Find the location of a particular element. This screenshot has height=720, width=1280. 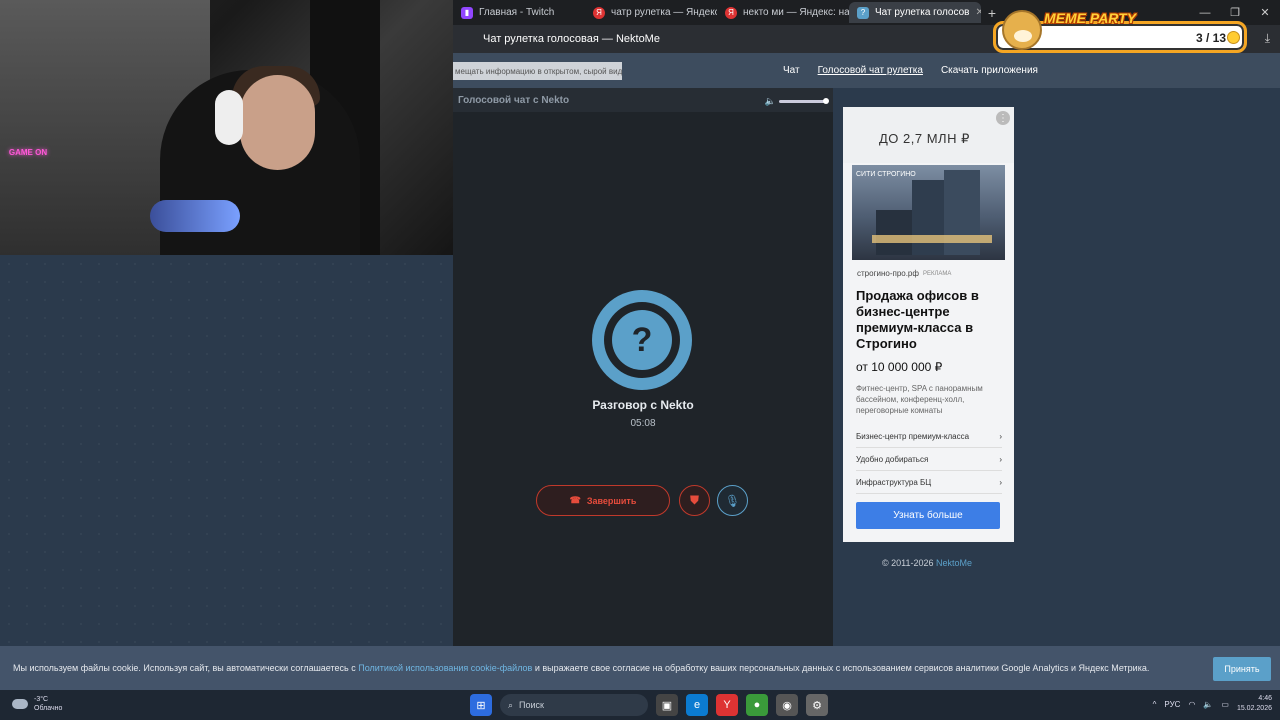

microphone-button: 🎙 is located at coordinates (732, 500).